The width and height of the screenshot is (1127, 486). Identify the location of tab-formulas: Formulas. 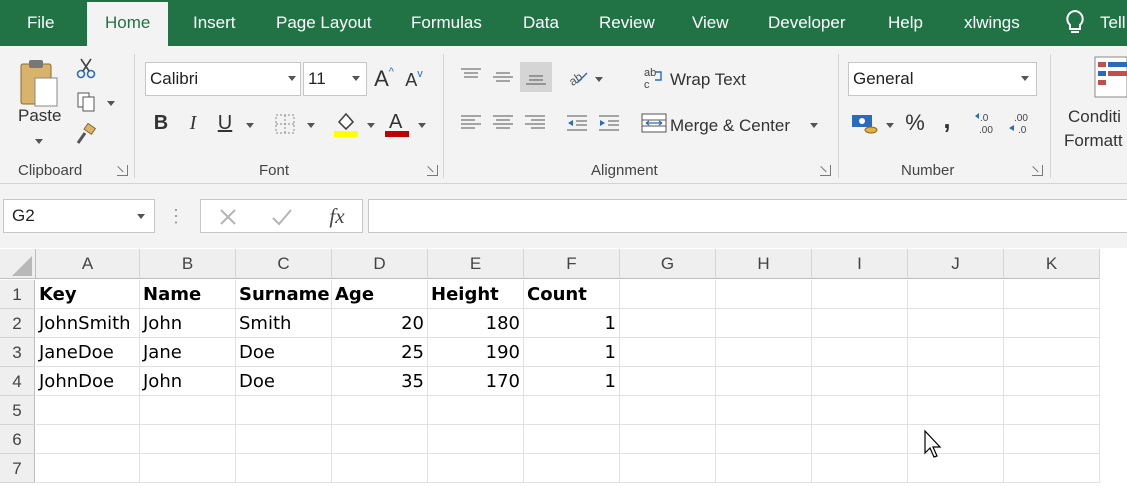
(446, 23).